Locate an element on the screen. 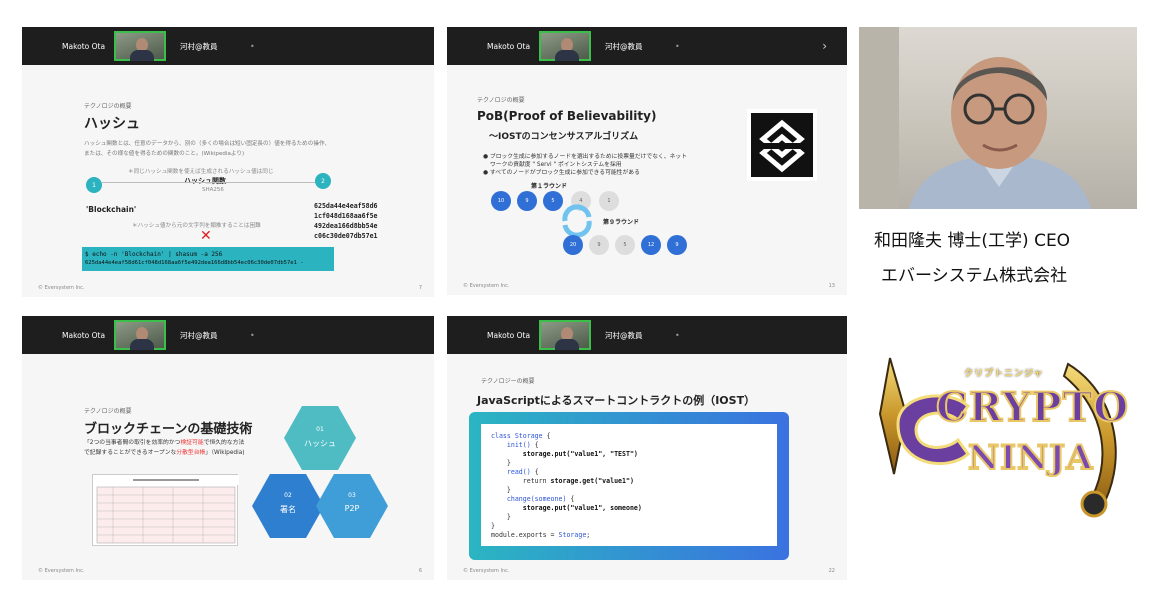 The width and height of the screenshot is (1158, 598). ledger-table-image is located at coordinates (165, 510).